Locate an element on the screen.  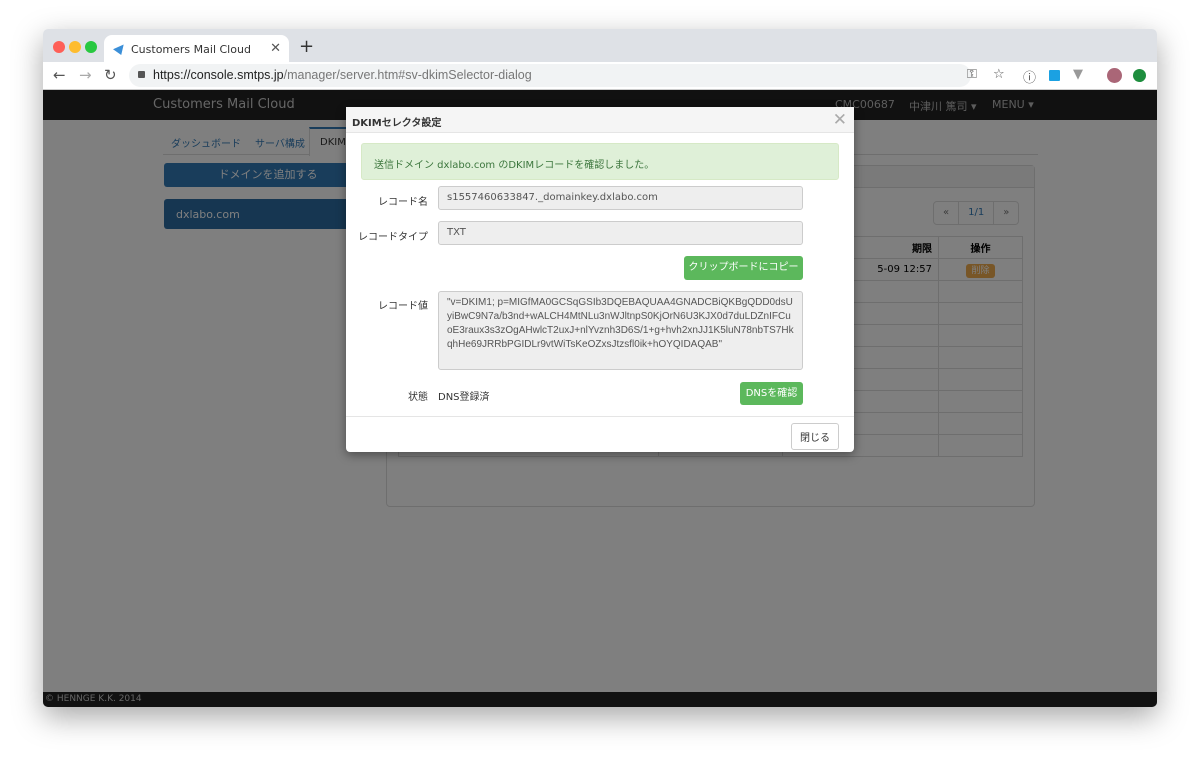
tab-title: Customers Mail Cloud is located at coordinates (191, 49).